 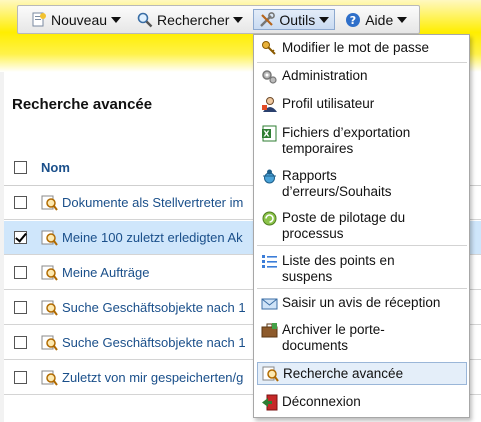 What do you see at coordinates (269, 48) in the screenshot?
I see `key-icon` at bounding box center [269, 48].